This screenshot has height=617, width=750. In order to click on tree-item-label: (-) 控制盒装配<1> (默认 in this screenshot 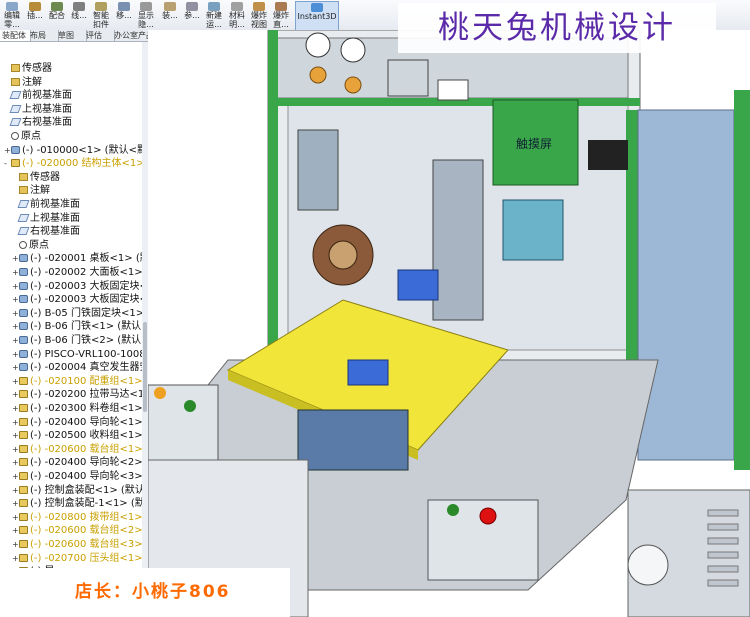, I will do `click(86, 490)`.